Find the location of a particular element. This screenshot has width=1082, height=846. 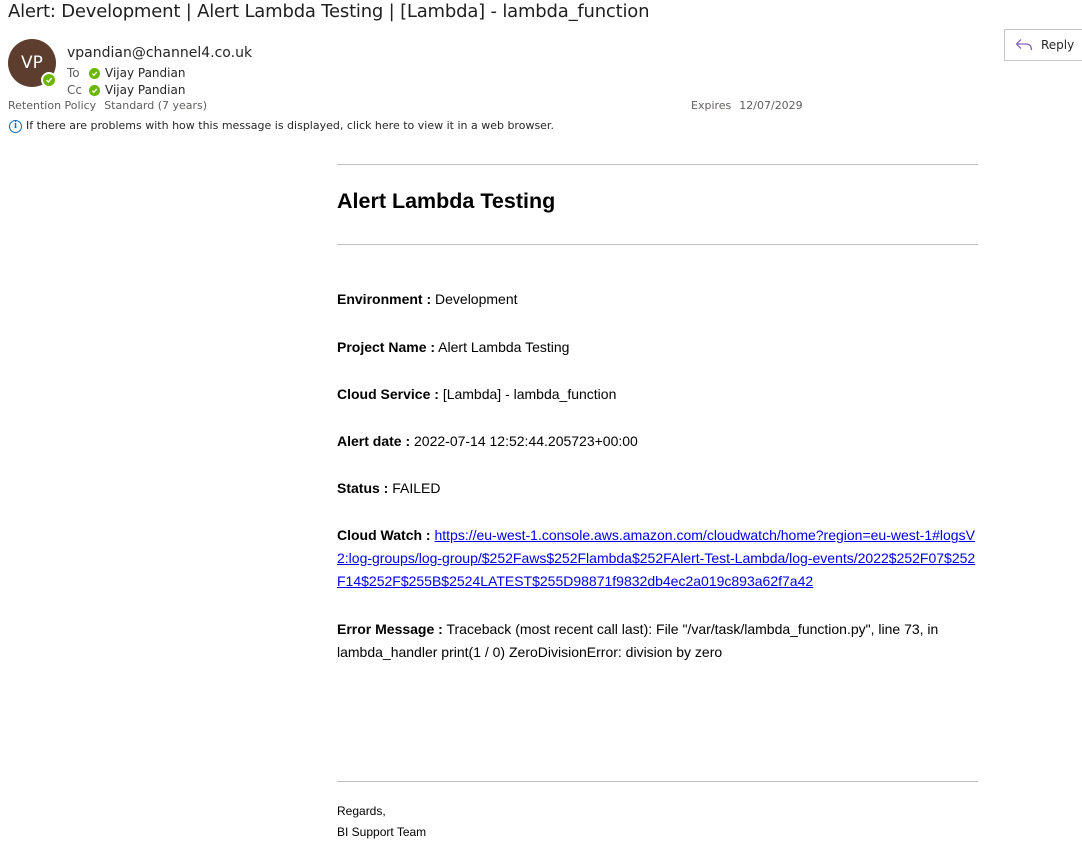

error-label: Error Message : is located at coordinates (390, 629).